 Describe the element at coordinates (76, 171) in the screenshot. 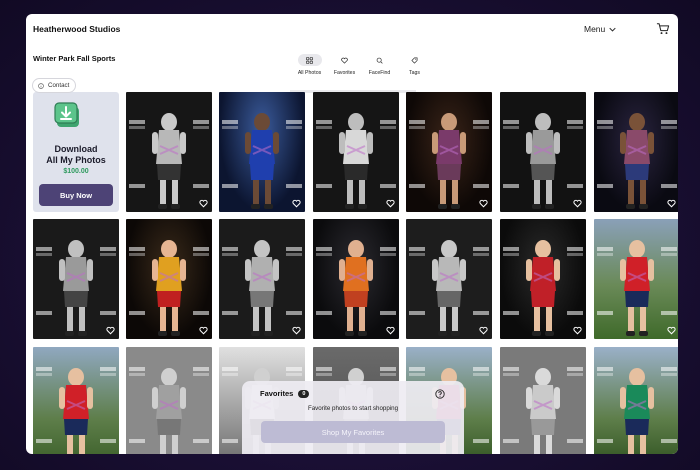

I see `promo-price: $100.00` at that location.